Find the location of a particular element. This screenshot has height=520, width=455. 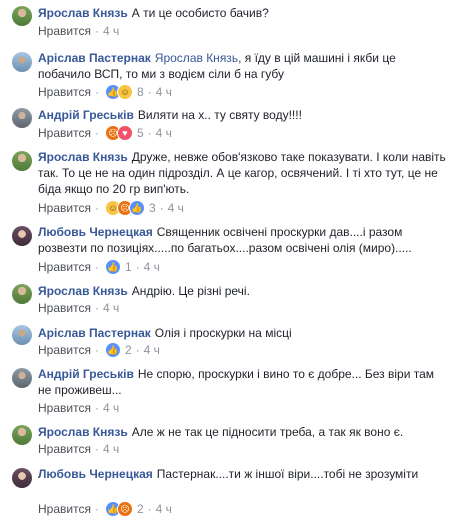

comment-body: Ярослав Князь Андрію. Це різні речі. is located at coordinates (243, 291).